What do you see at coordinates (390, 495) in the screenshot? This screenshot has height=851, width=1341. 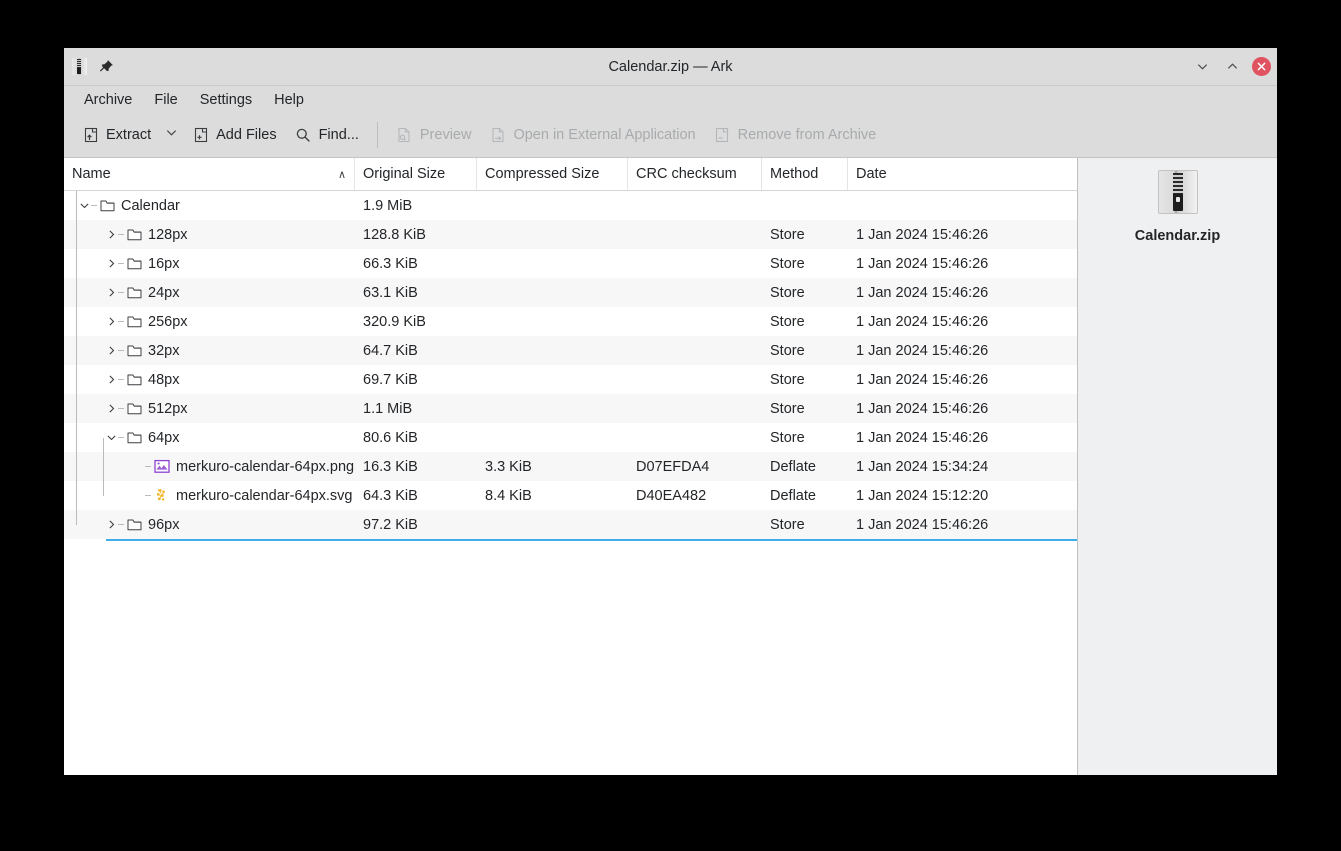 I see `cell-original-size: 64.3 KiB` at bounding box center [390, 495].